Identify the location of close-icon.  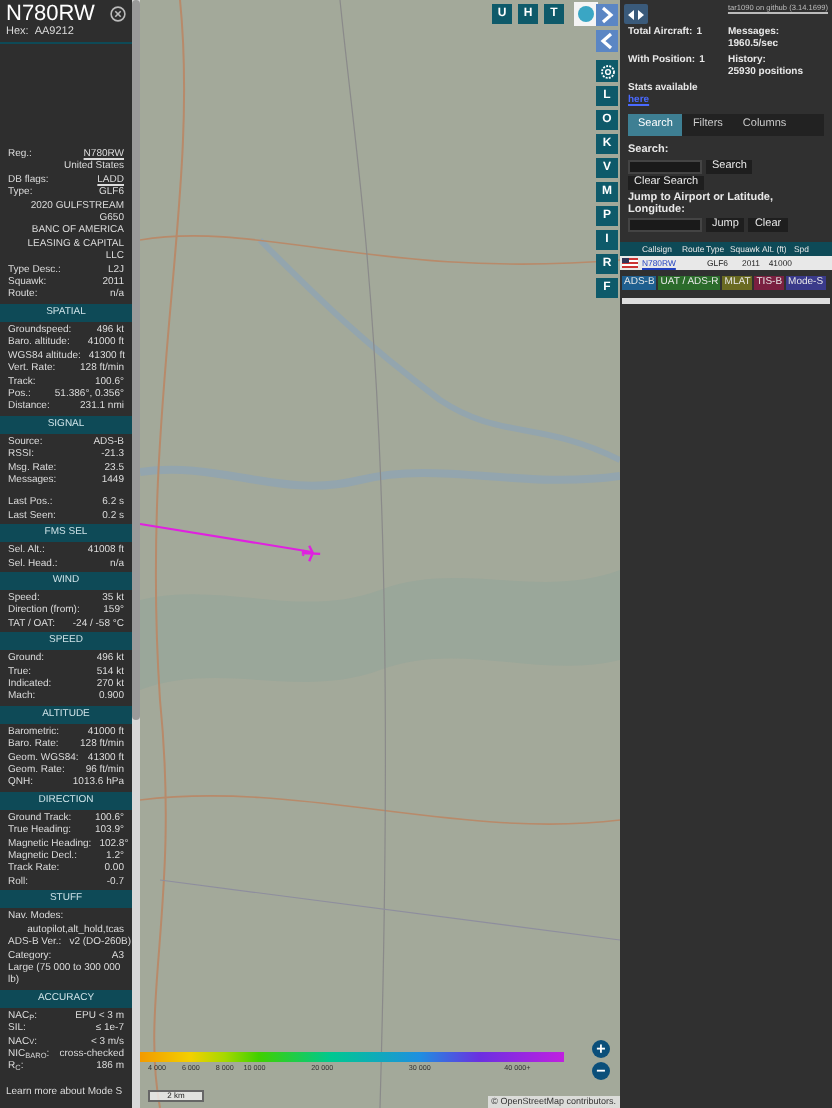
(118, 14).